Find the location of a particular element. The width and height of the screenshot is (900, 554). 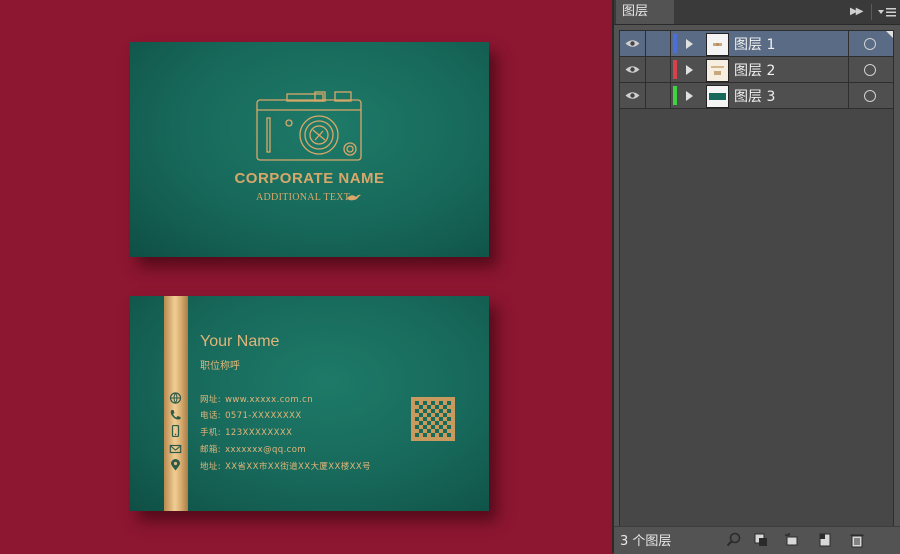

panel-footer: 3 个图层 is located at coordinates (757, 540).